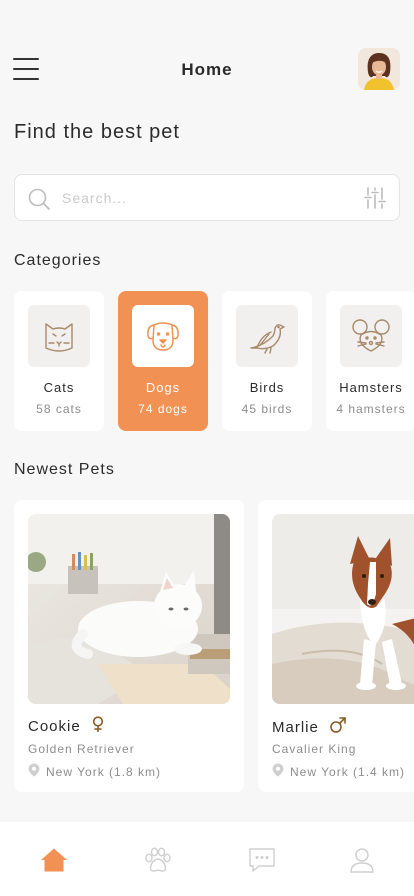  Describe the element at coordinates (163, 336) in the screenshot. I see `dog-face-icon` at that location.